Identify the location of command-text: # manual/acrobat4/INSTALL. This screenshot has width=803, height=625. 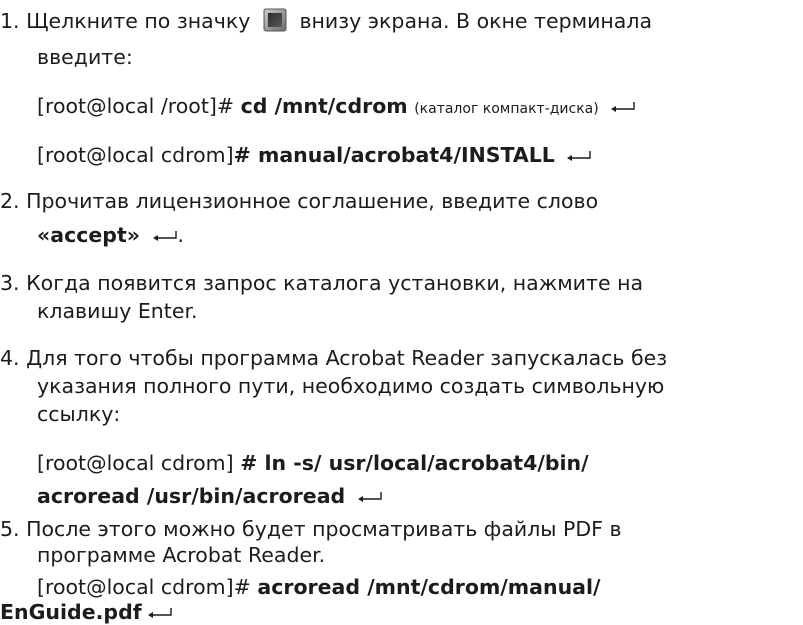
(394, 155).